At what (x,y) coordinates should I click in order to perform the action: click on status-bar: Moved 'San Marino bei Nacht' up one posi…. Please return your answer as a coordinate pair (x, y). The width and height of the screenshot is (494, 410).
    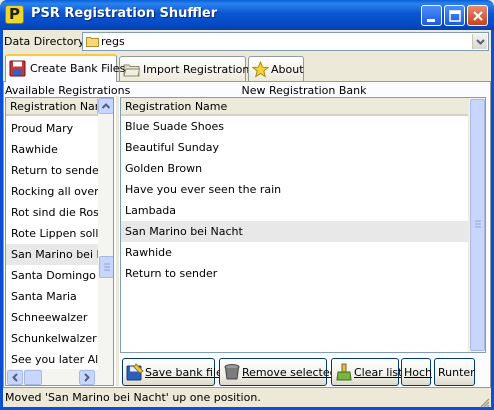
    Looking at the image, I should click on (247, 398).